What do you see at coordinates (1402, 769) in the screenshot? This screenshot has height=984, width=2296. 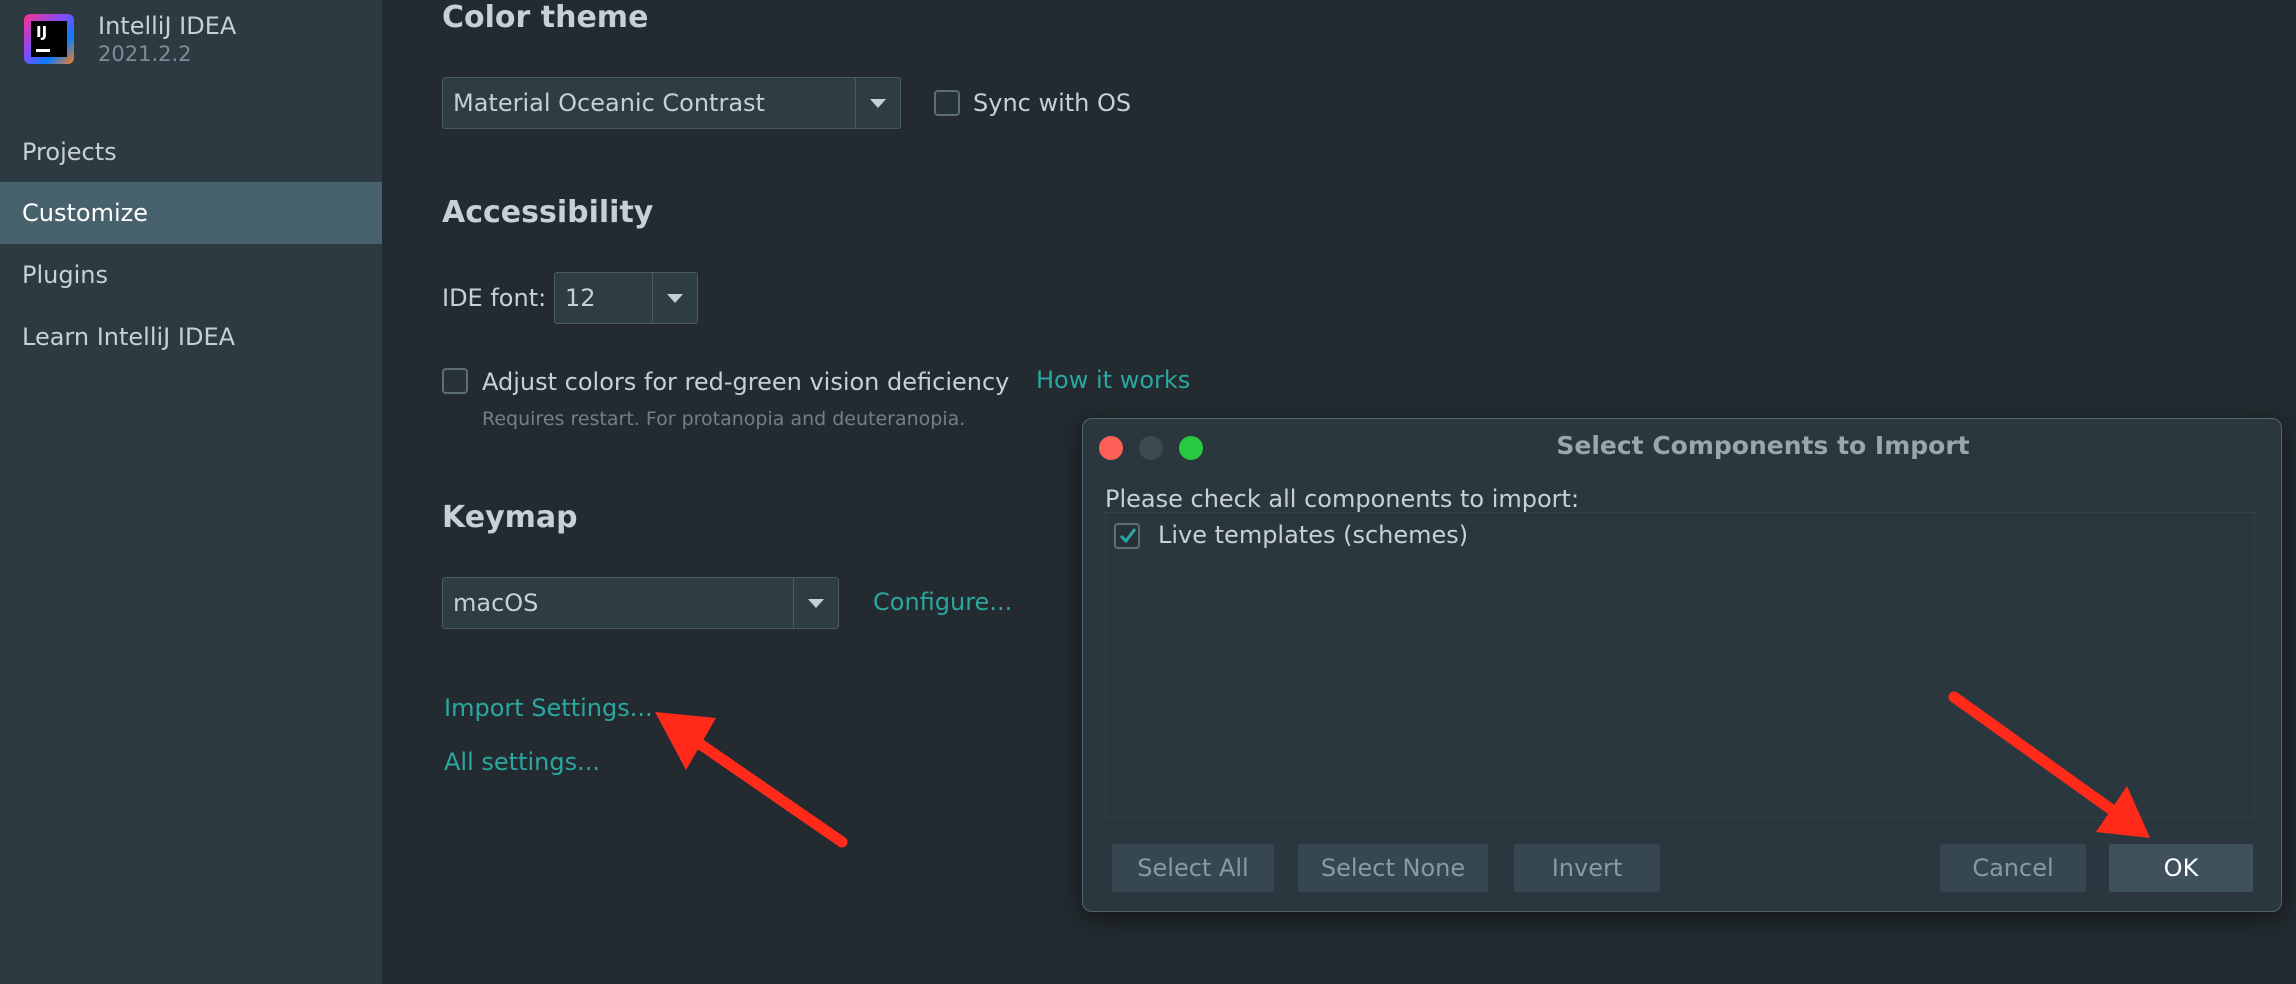 I see `annotation-arrows` at bounding box center [1402, 769].